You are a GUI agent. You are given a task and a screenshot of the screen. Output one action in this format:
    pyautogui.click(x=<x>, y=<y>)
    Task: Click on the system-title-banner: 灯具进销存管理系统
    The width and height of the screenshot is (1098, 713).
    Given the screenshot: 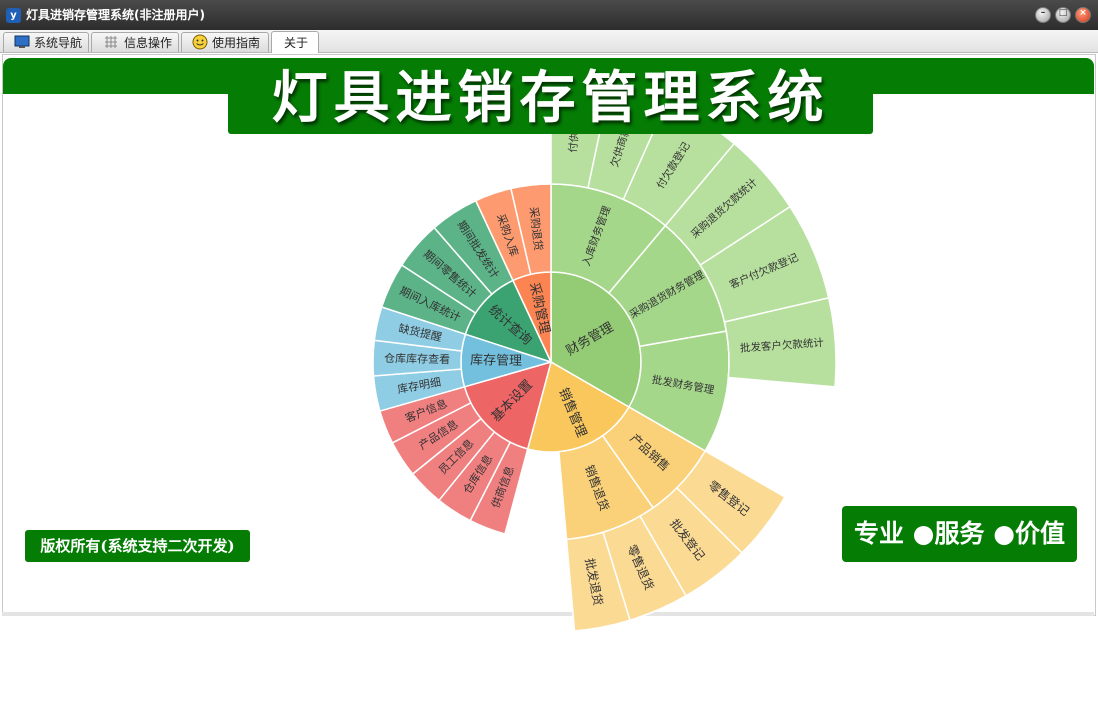 What is the action you would take?
    pyautogui.click(x=550, y=99)
    